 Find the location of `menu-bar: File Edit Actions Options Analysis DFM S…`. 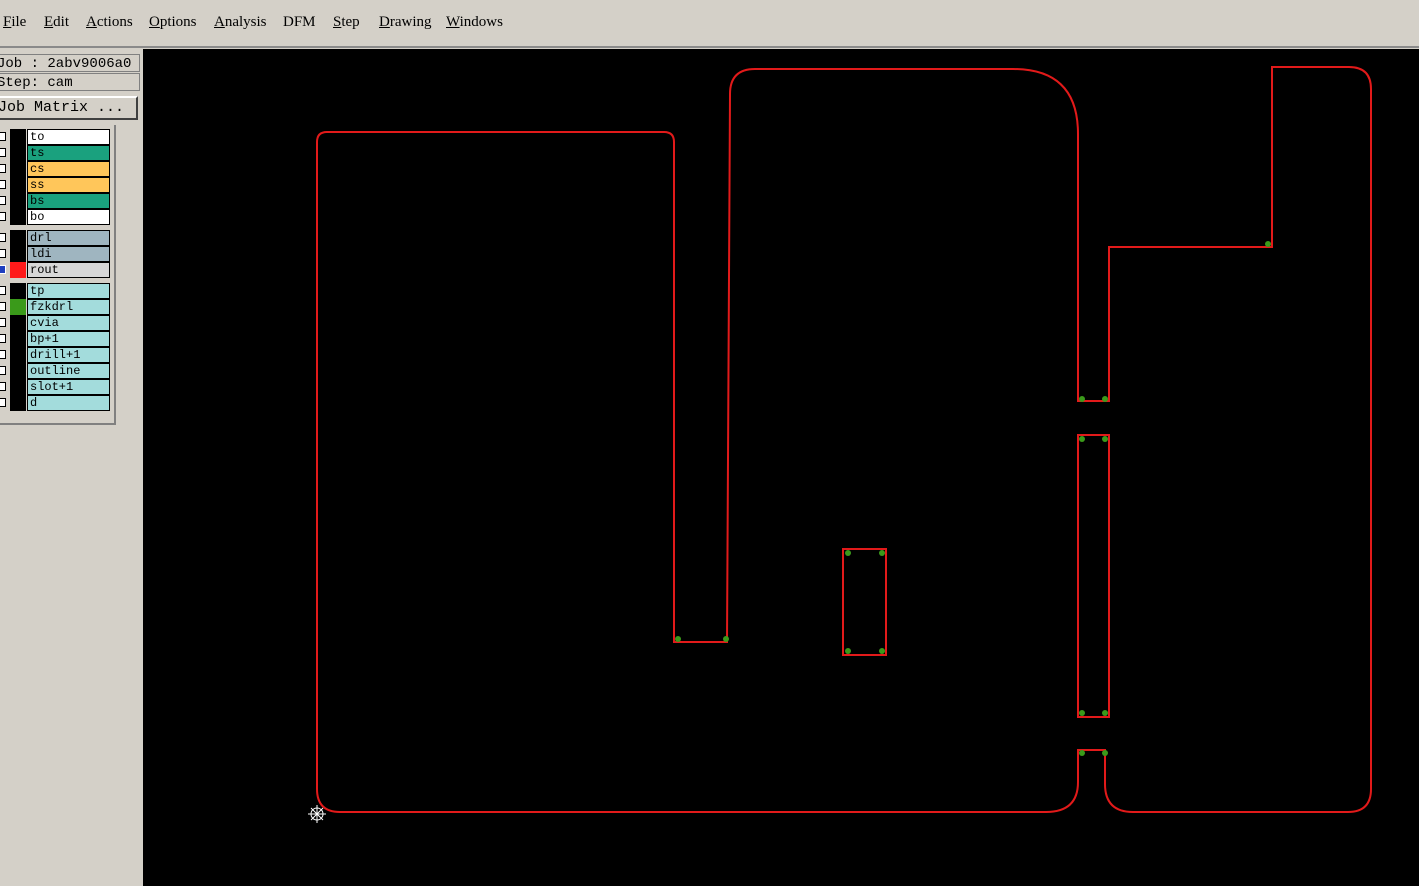

menu-bar: File Edit Actions Options Analysis DFM S… is located at coordinates (709, 24).